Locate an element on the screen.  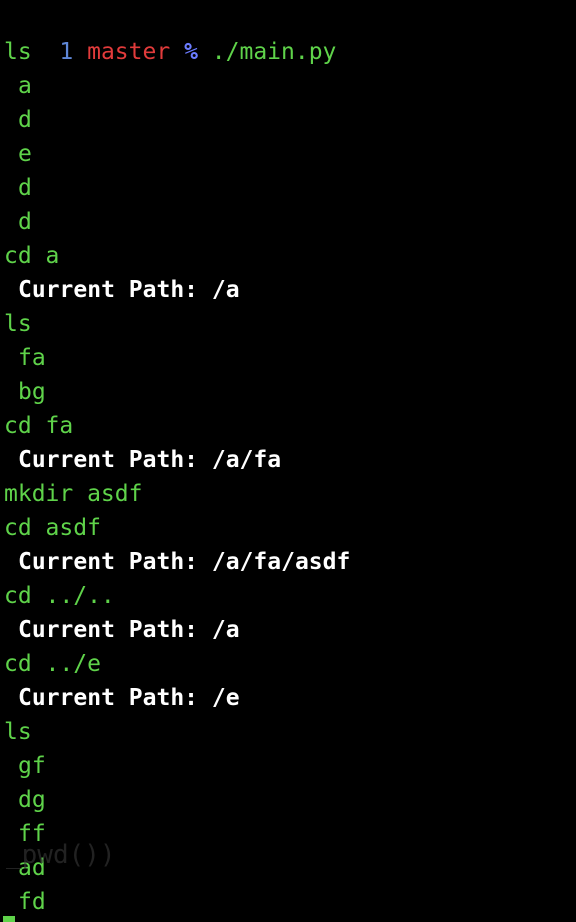
git-branch: master is located at coordinates (129, 52).